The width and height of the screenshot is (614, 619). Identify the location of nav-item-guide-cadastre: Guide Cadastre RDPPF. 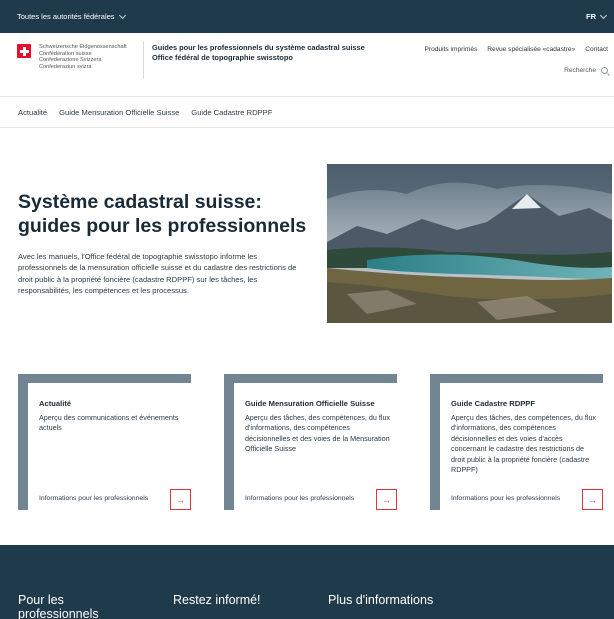
(231, 112).